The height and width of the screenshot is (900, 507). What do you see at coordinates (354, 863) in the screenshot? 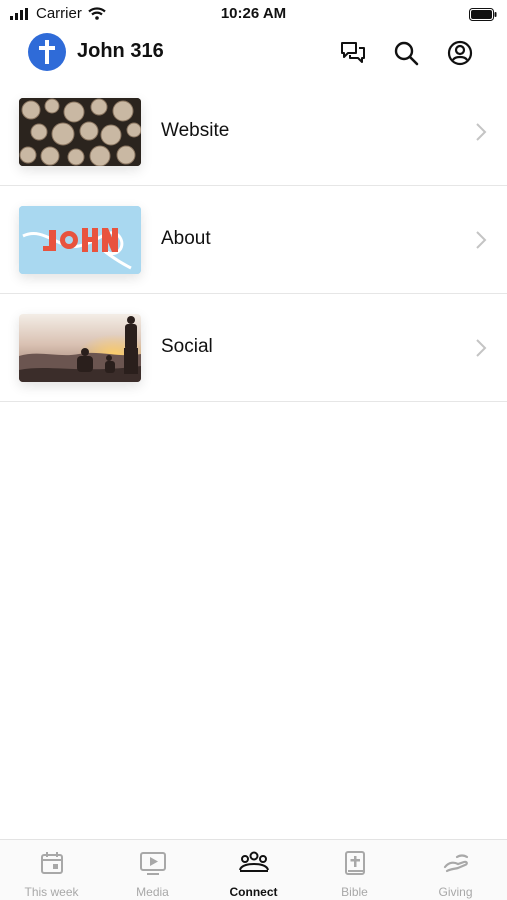
I see `bible-icon` at bounding box center [354, 863].